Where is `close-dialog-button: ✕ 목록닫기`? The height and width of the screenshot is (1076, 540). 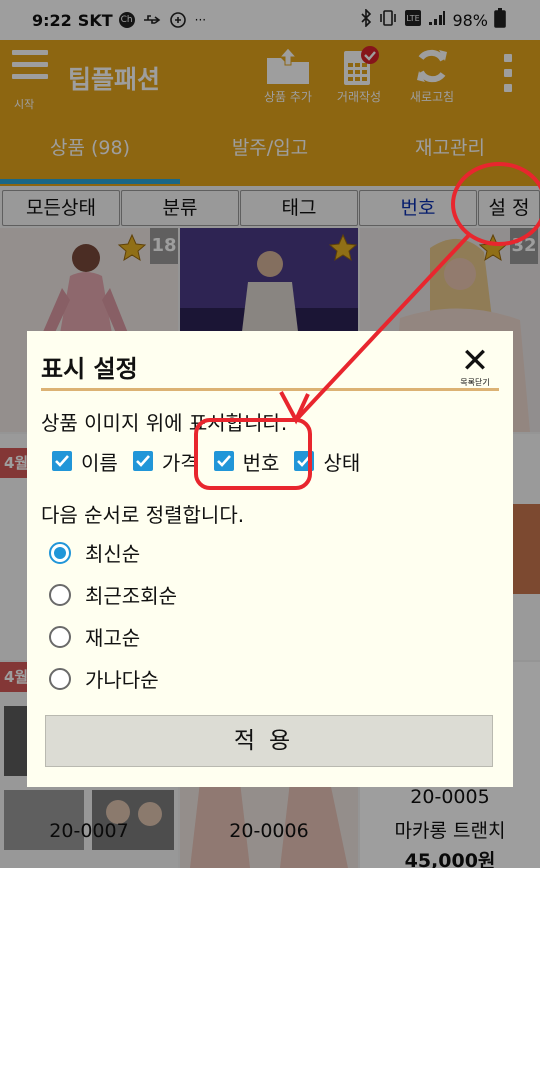 close-dialog-button: ✕ 목록닫기 is located at coordinates (475, 364).